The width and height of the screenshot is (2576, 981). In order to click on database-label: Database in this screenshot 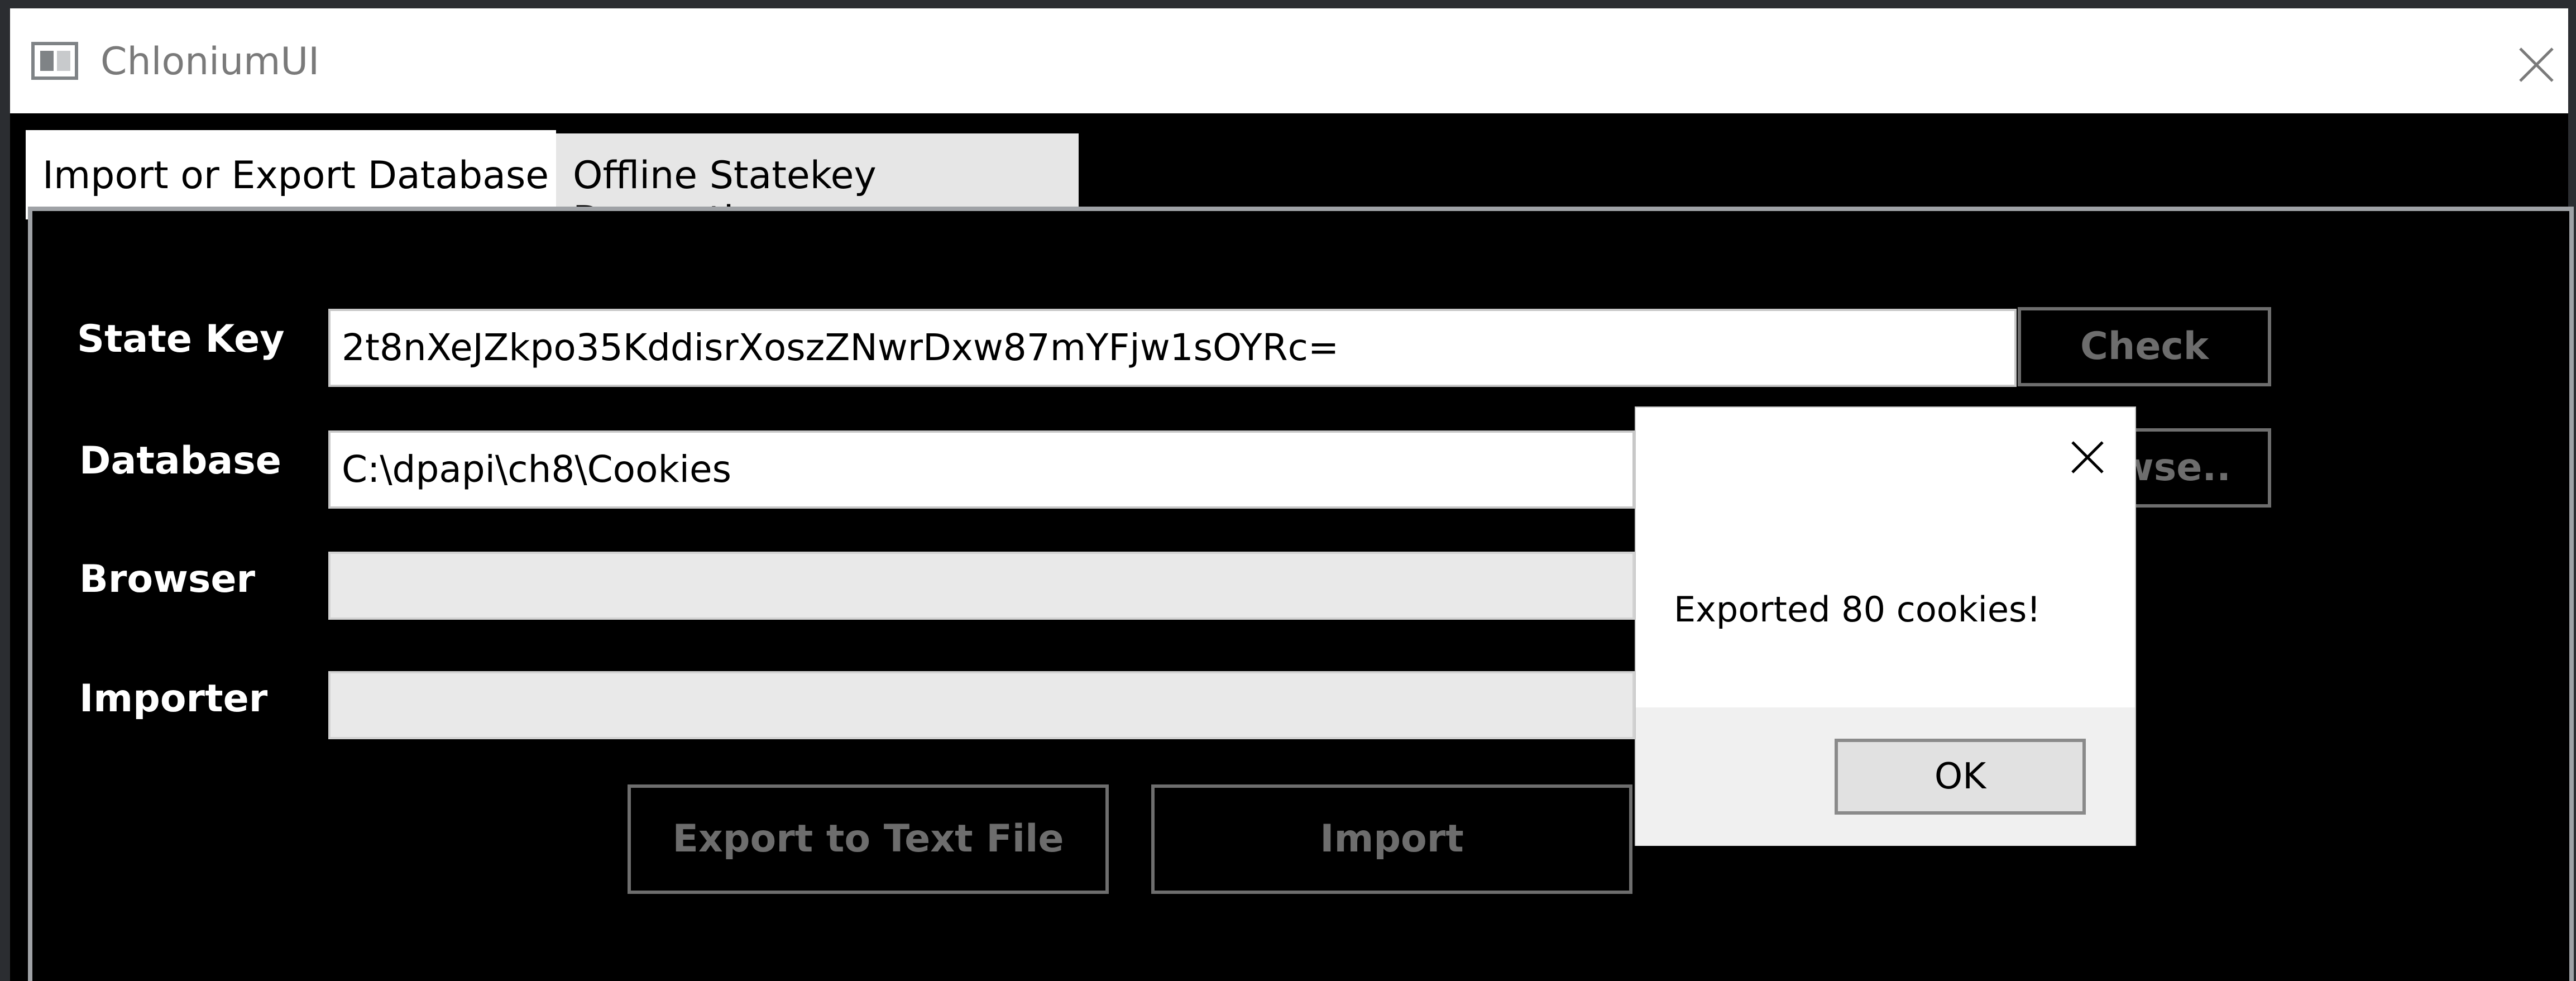, I will do `click(180, 461)`.